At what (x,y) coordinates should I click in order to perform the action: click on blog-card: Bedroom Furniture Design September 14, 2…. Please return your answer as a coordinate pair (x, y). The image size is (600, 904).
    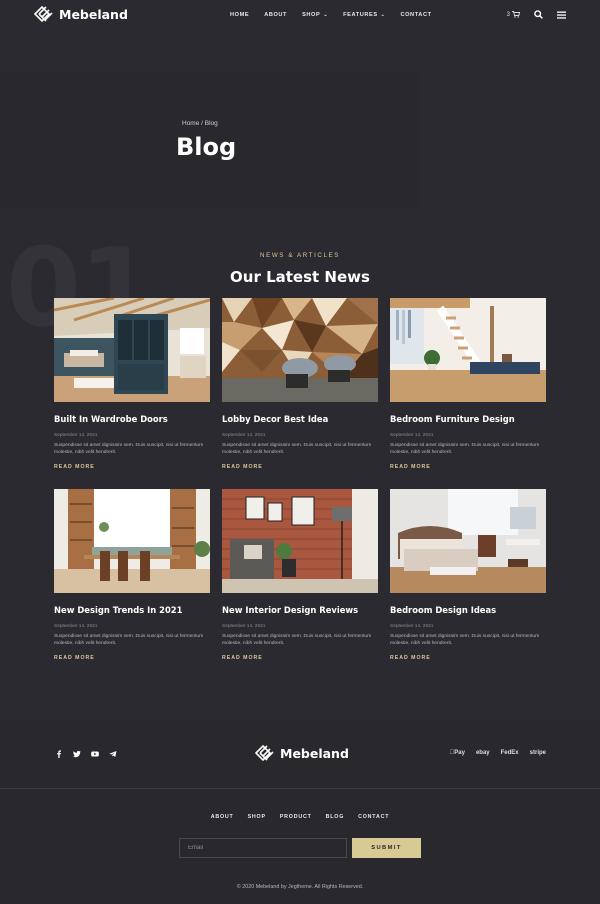
    Looking at the image, I should click on (468, 384).